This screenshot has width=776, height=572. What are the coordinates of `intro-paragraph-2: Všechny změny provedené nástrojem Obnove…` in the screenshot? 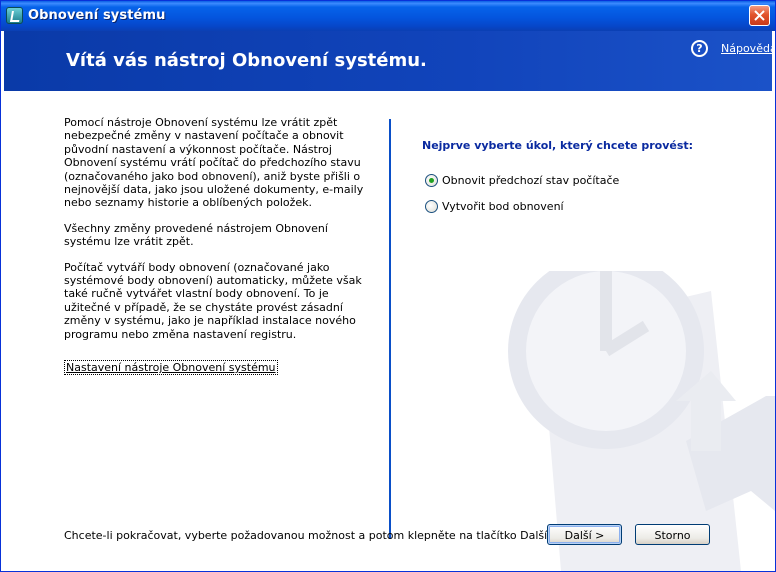 It's located at (196, 235).